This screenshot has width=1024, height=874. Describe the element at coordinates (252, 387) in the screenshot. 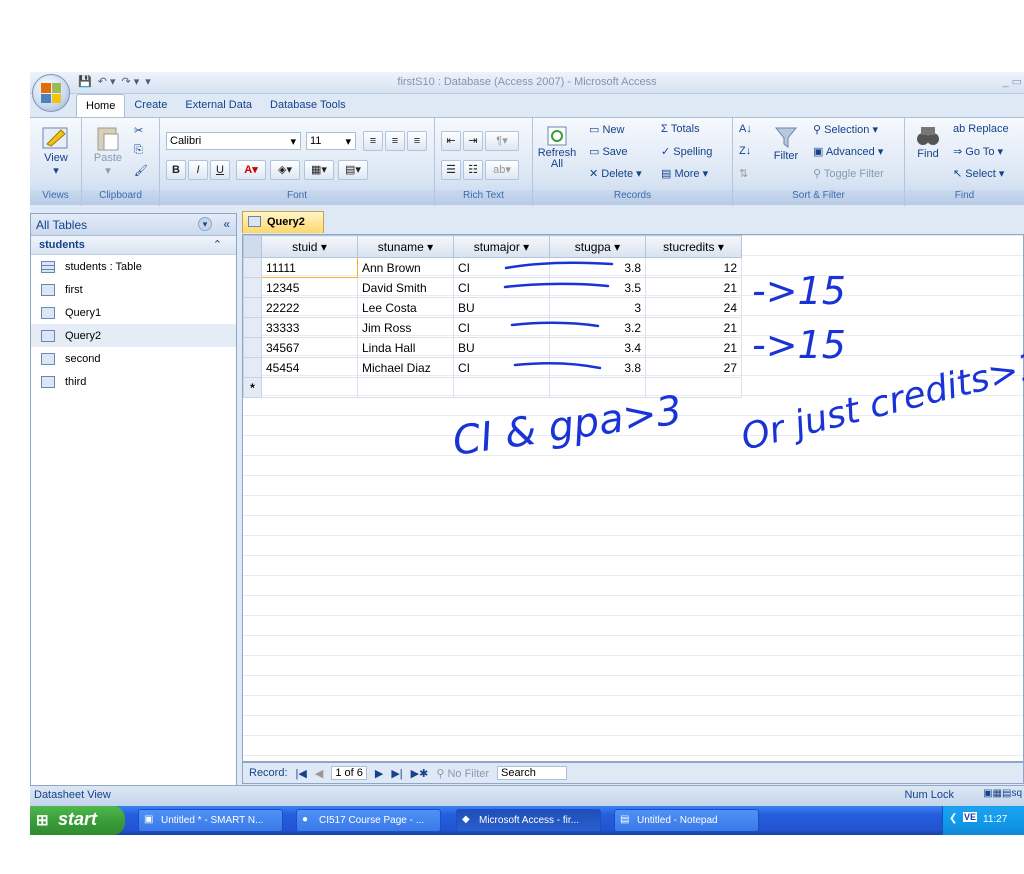

I see `new-record-marker: *` at that location.